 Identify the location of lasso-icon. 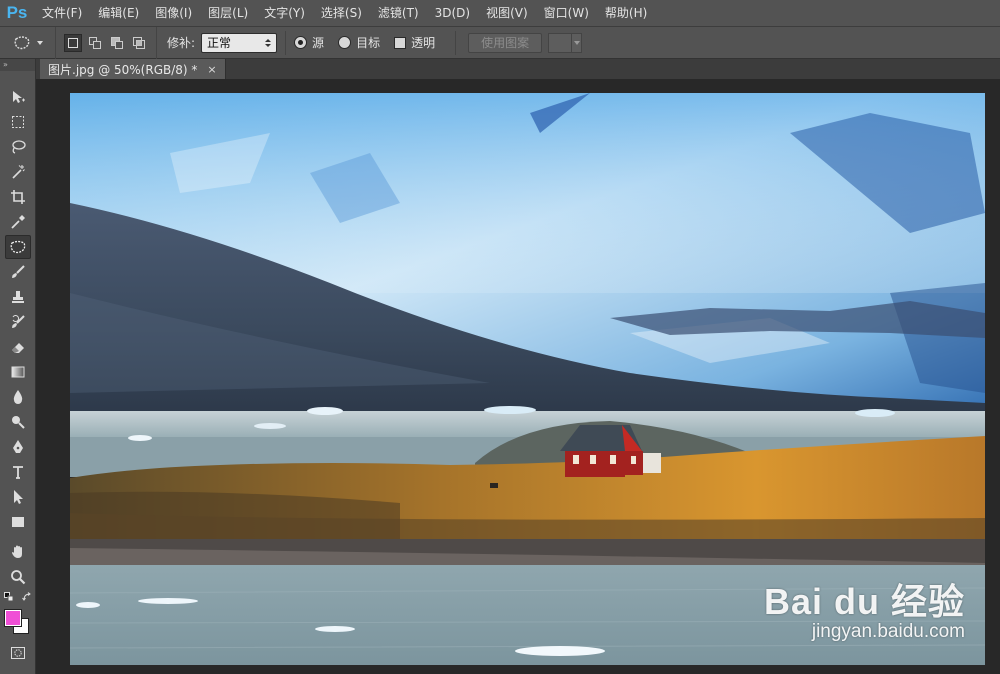
(19, 147).